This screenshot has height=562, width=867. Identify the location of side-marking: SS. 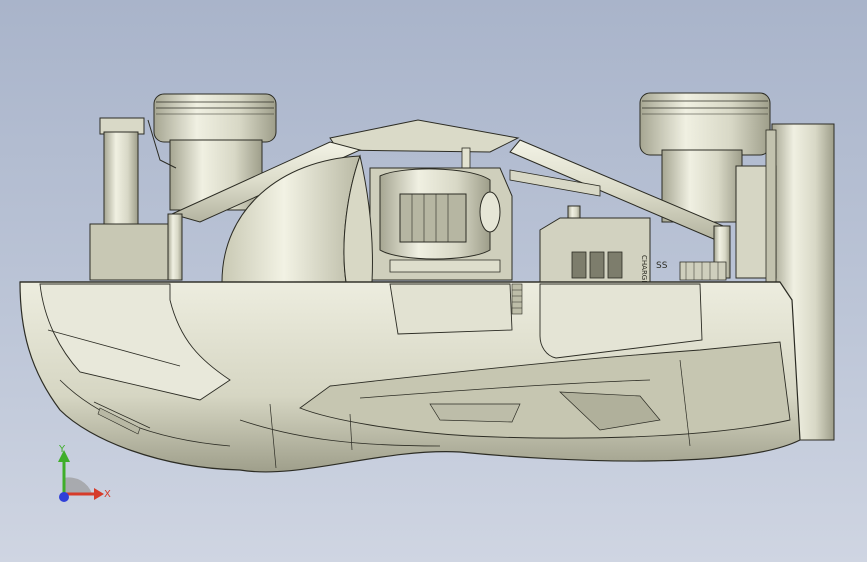
(662, 266).